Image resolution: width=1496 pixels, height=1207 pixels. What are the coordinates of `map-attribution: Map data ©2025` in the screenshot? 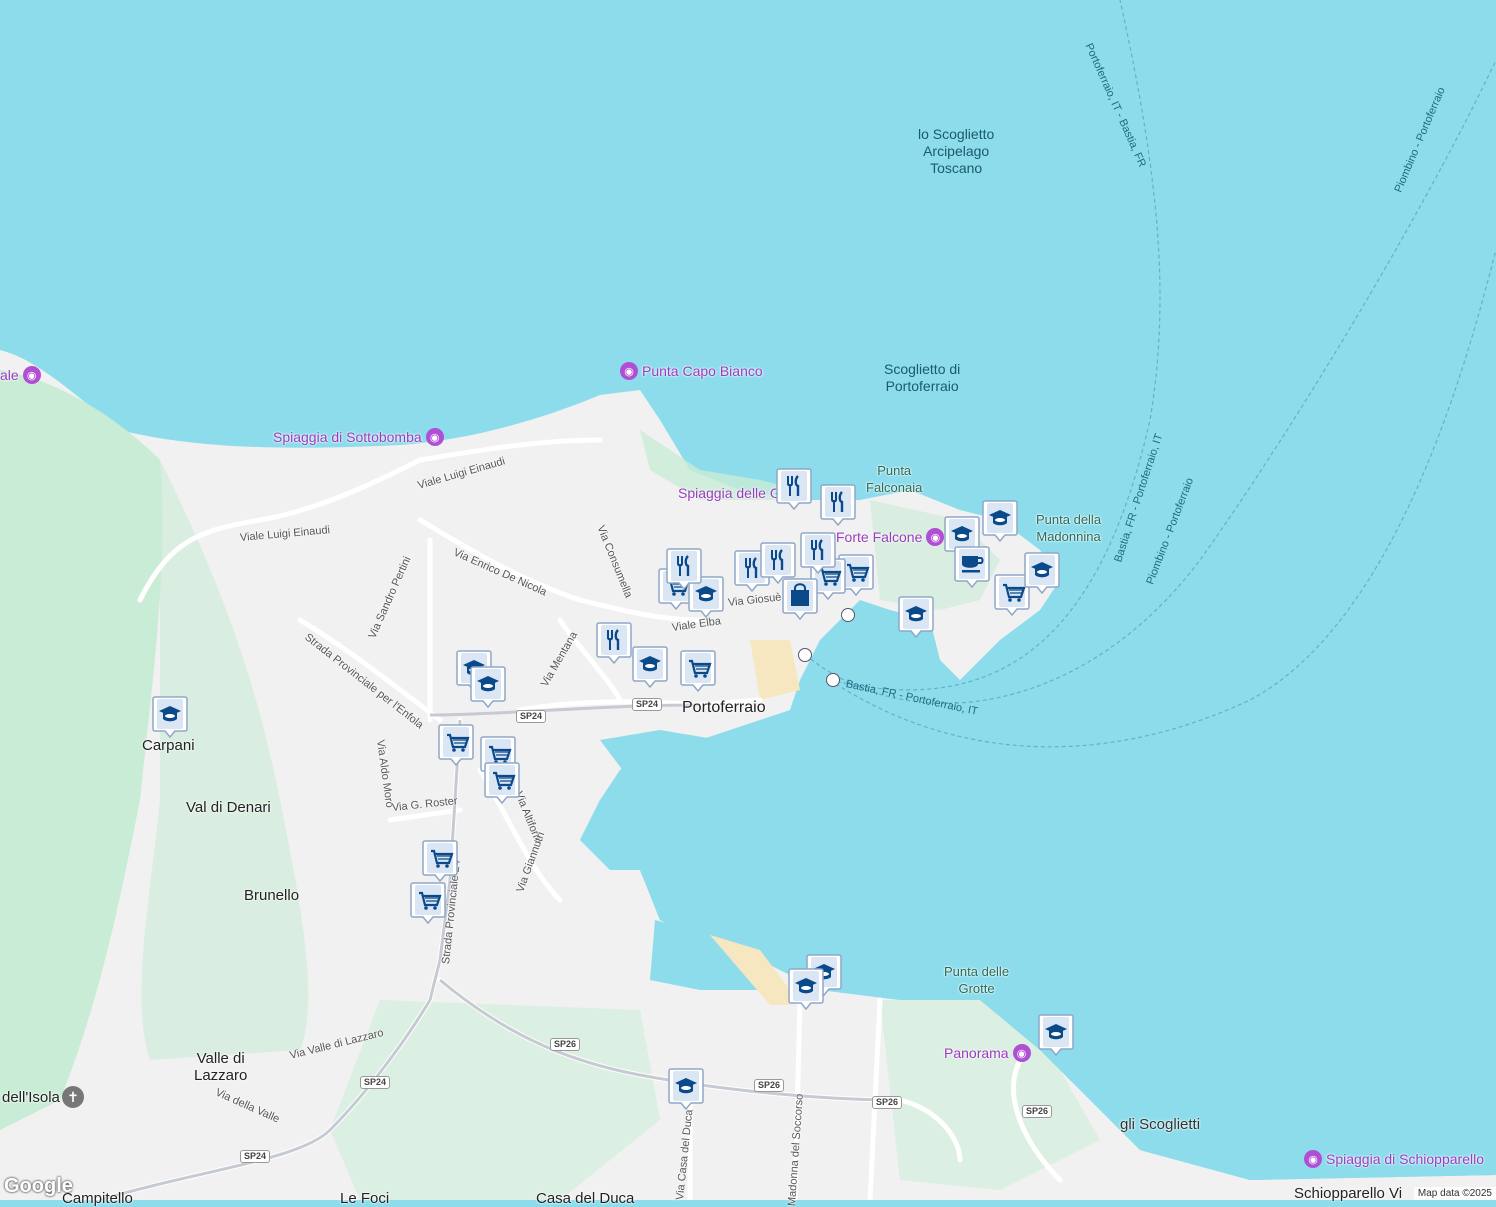 It's located at (1454, 1193).